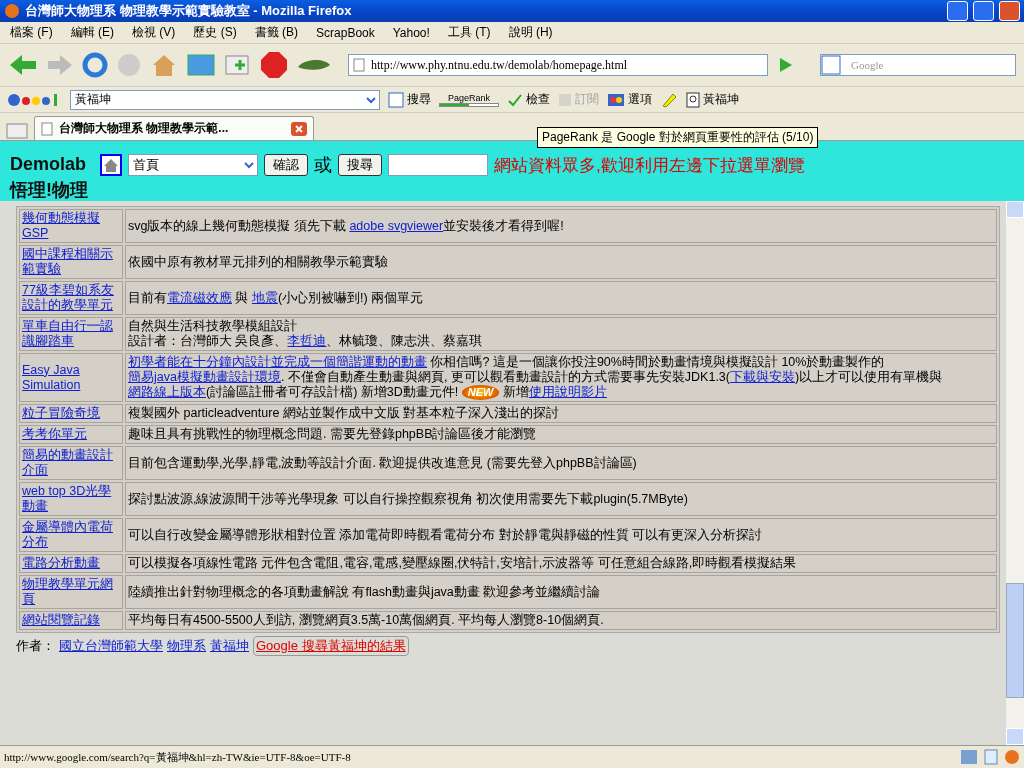 Image resolution: width=1024 pixels, height=768 pixels. I want to click on status-text: http://www.google.com/search?q=黃福坤&hl=zh-TW&ie=UTF-8&oe=UTF-8, so click(178, 757).